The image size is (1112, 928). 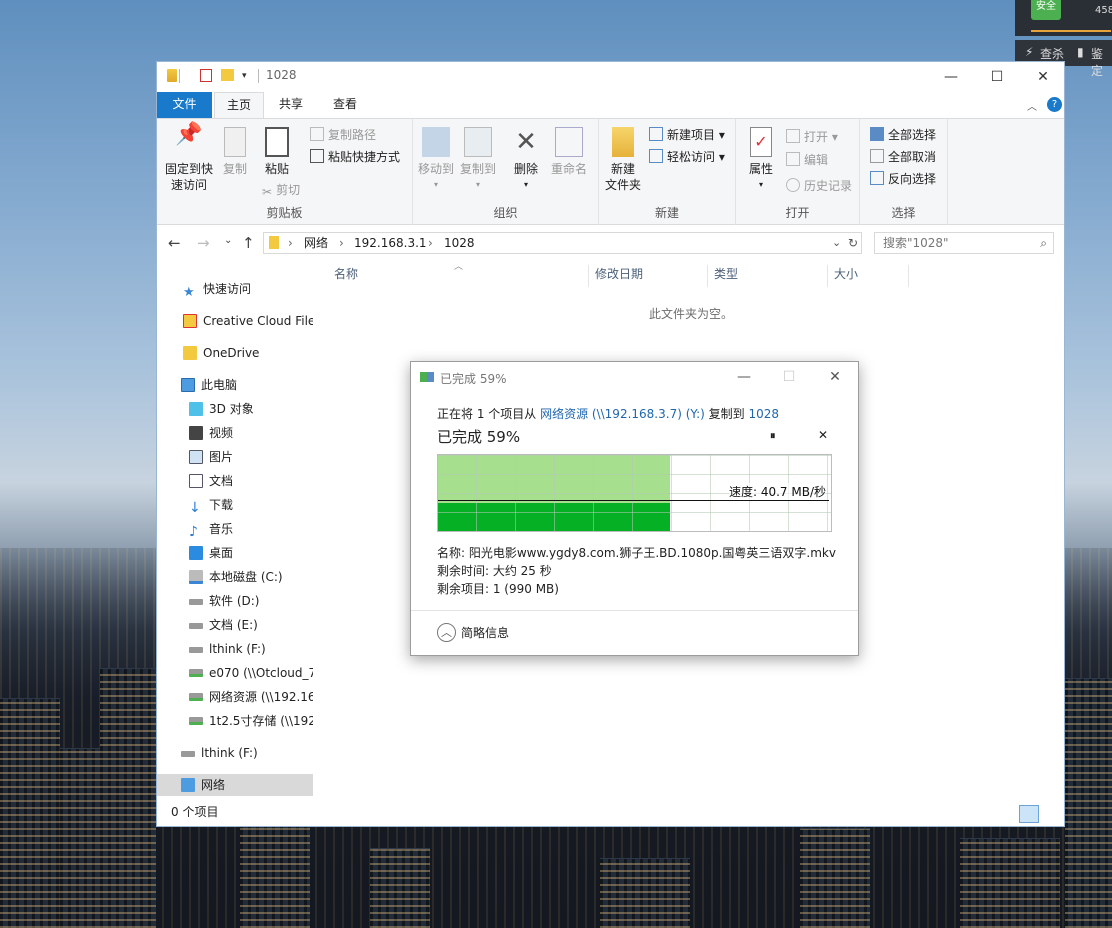 What do you see at coordinates (836, 243) in the screenshot?
I see `address-dropdown-icon: ⌄` at bounding box center [836, 243].